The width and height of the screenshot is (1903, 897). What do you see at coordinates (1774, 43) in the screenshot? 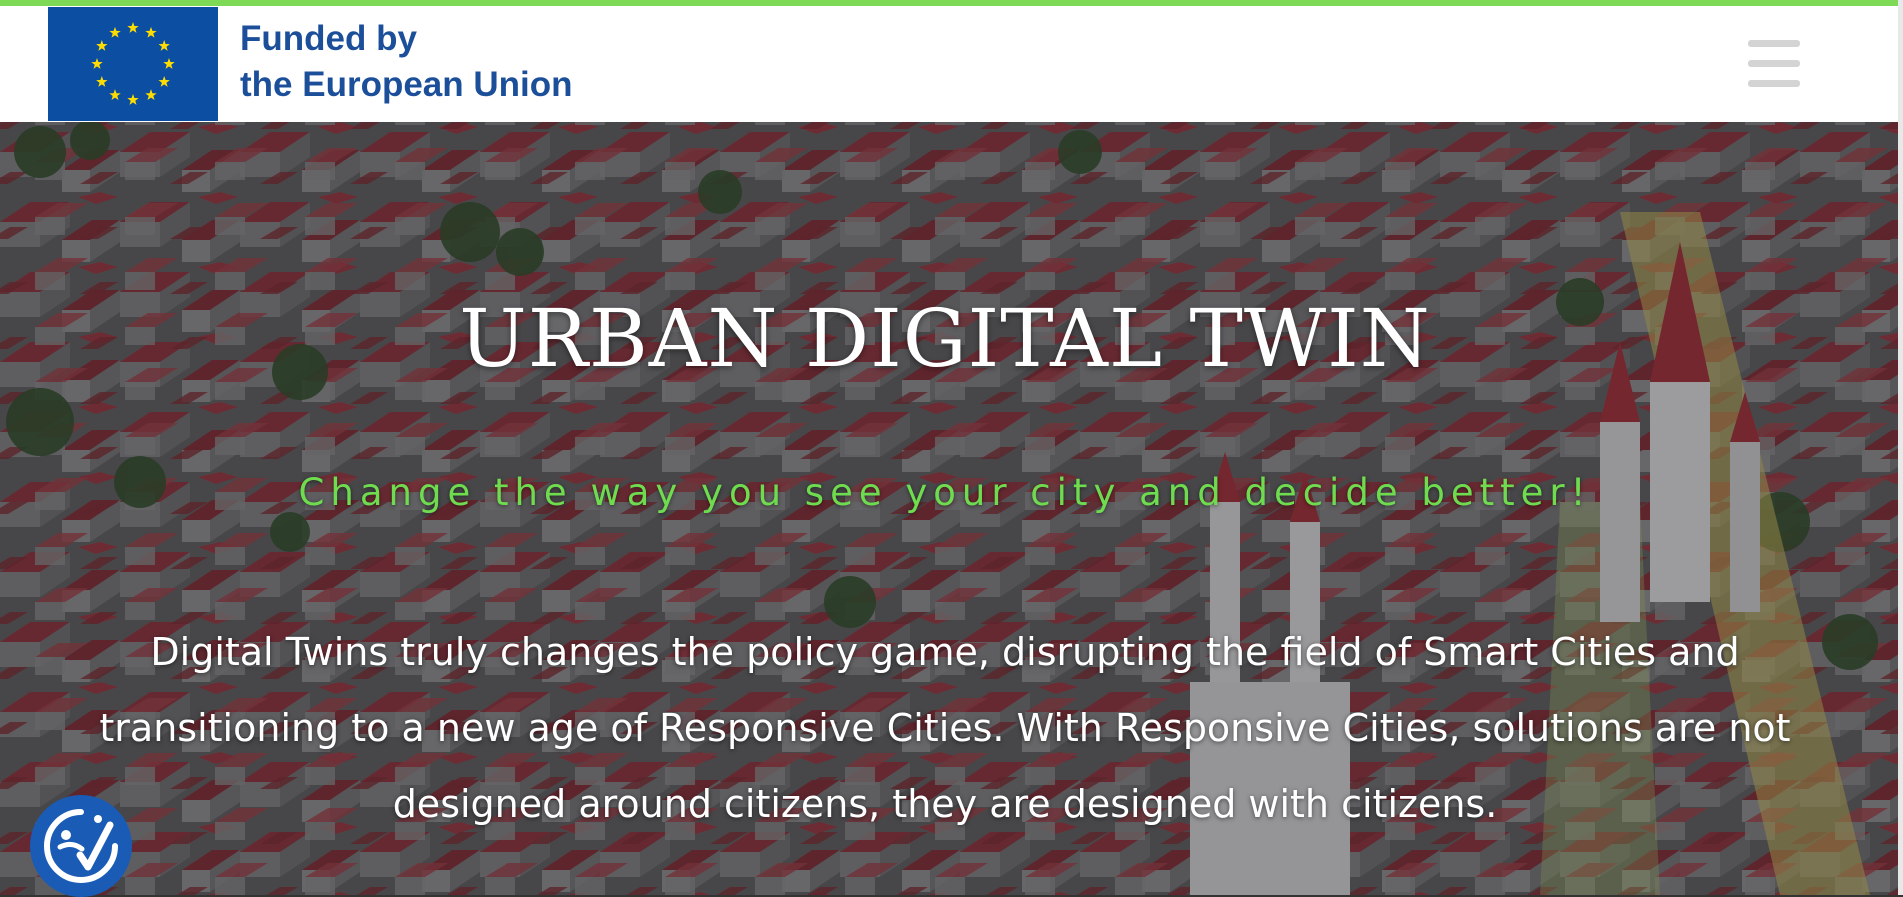
I see `menu-bar-top` at bounding box center [1774, 43].